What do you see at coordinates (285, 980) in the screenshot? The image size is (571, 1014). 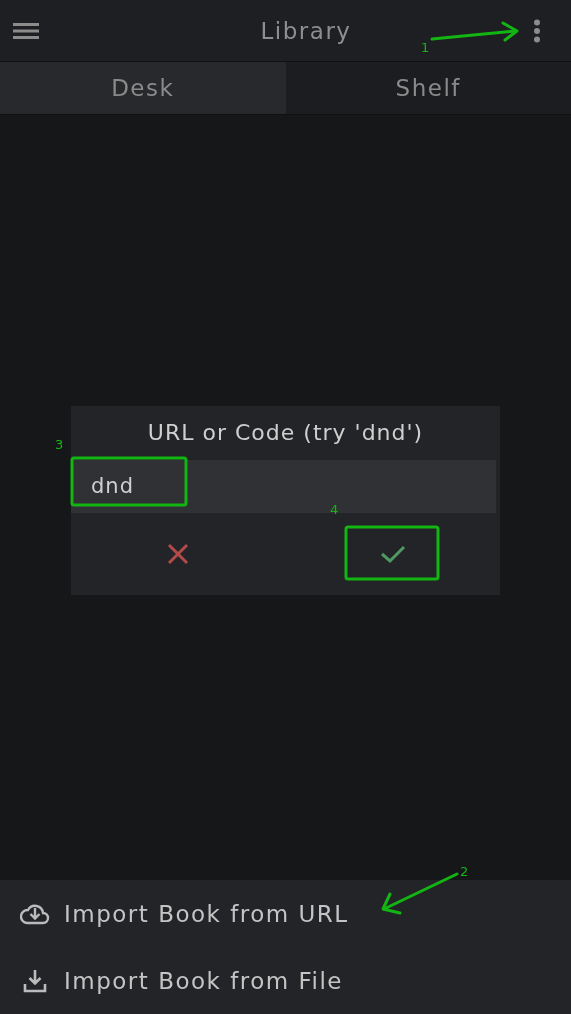 I see `menu-item: Import Book from File` at bounding box center [285, 980].